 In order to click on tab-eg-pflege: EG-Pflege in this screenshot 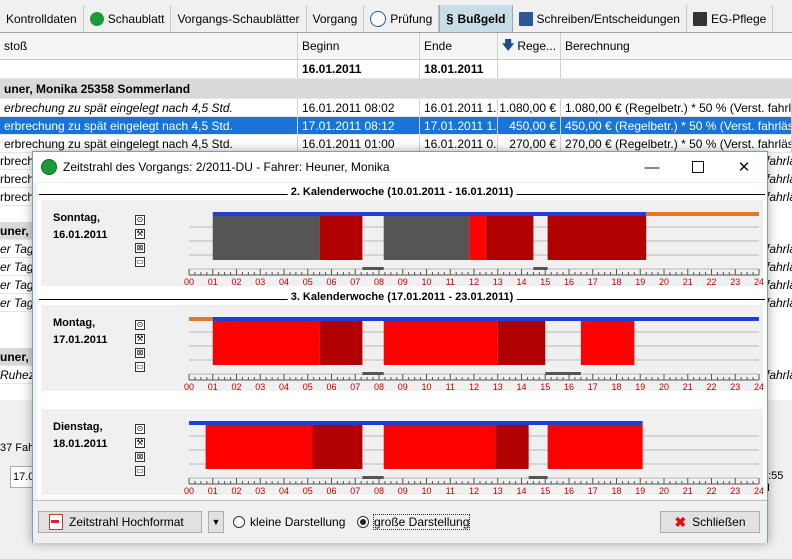, I will do `click(730, 18)`.